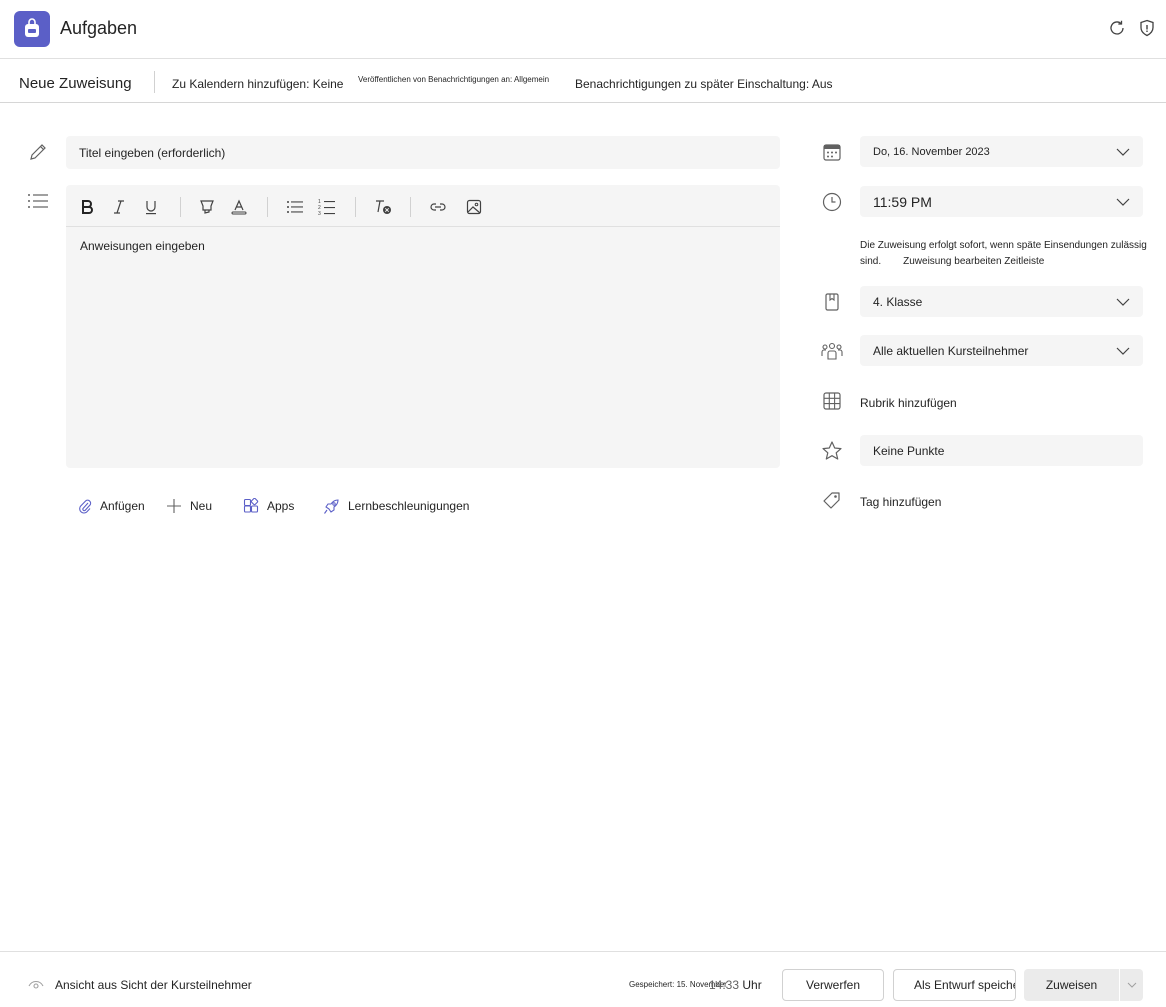  What do you see at coordinates (902, 201) in the screenshot?
I see `due-time-value: 11:59 PM` at bounding box center [902, 201].